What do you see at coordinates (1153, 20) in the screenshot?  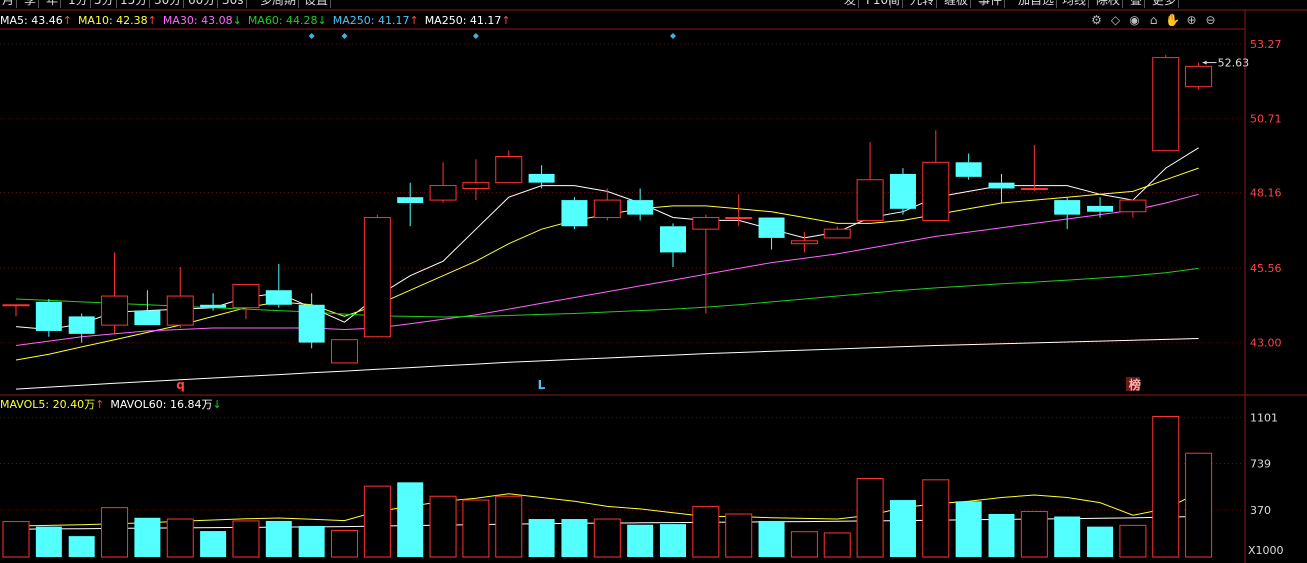 I see `basket-icon: ⌂` at bounding box center [1153, 20].